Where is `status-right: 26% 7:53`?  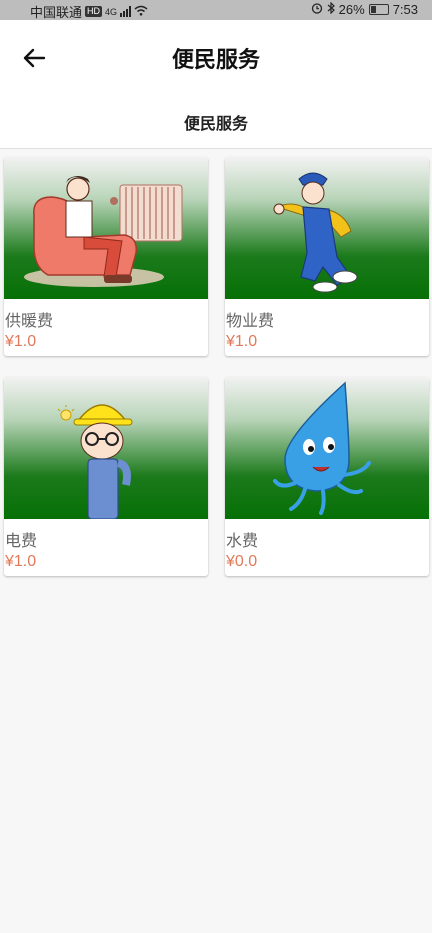
status-right: 26% 7:53 is located at coordinates (364, 9).